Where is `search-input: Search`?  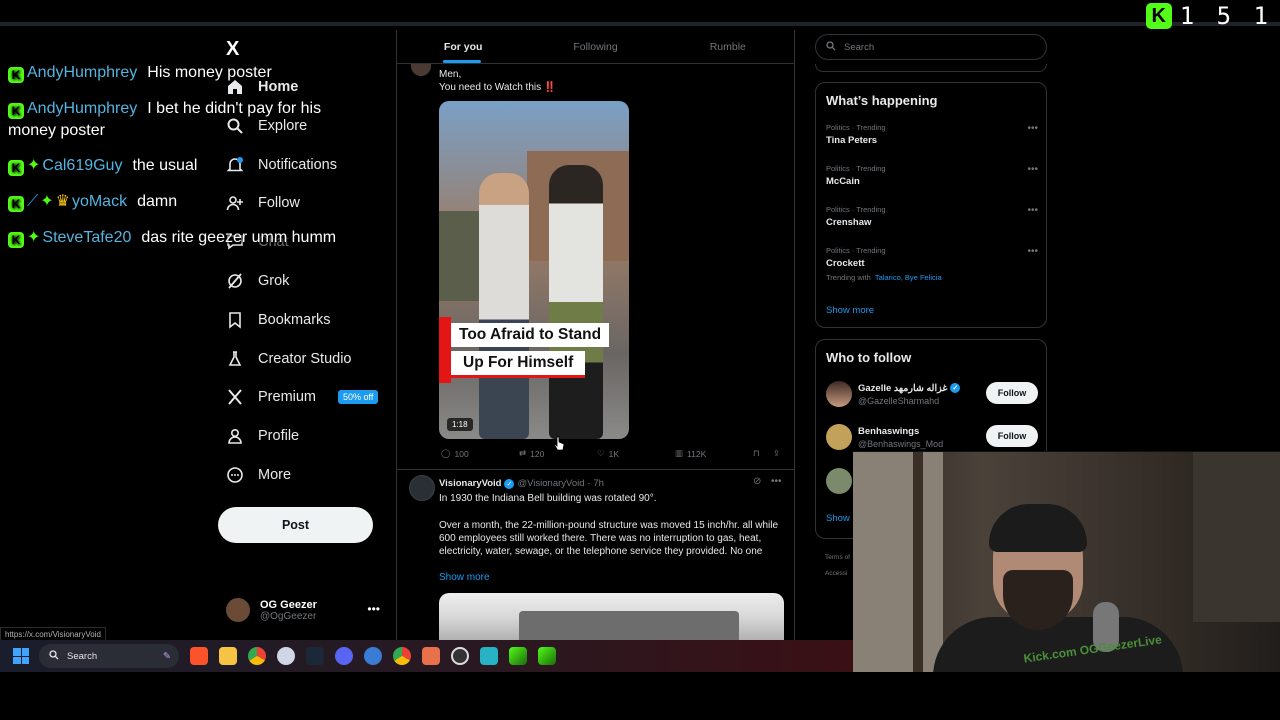 search-input: Search is located at coordinates (931, 47).